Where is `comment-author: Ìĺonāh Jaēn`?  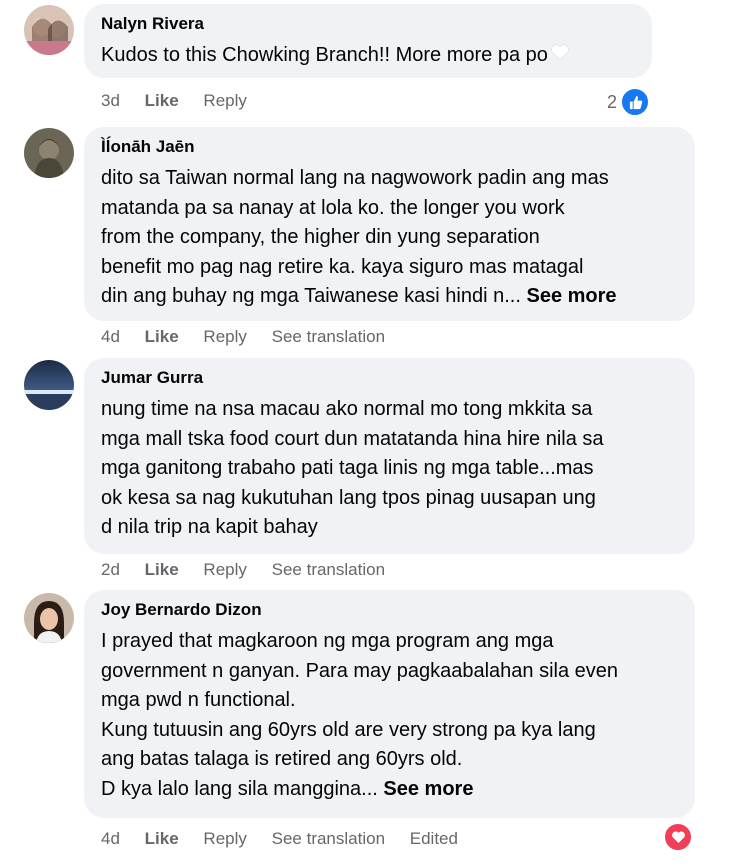
comment-author: Ìĺonāh Jaēn is located at coordinates (389, 147).